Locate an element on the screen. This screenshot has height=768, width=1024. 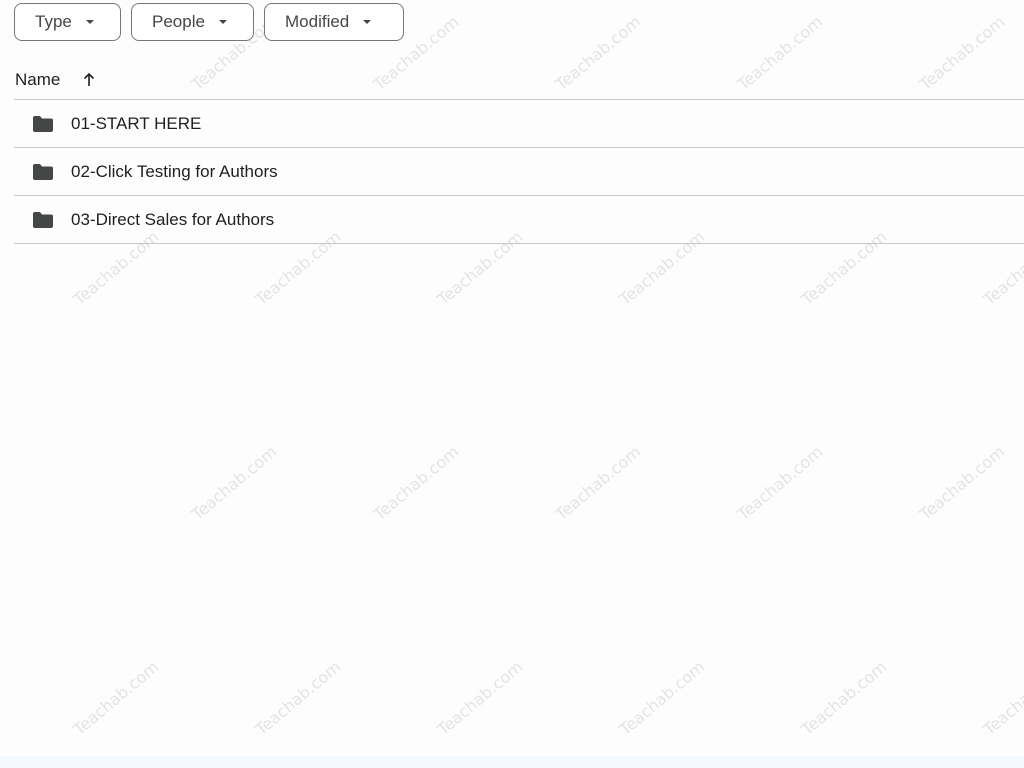
people-filter-label: People is located at coordinates (178, 21).